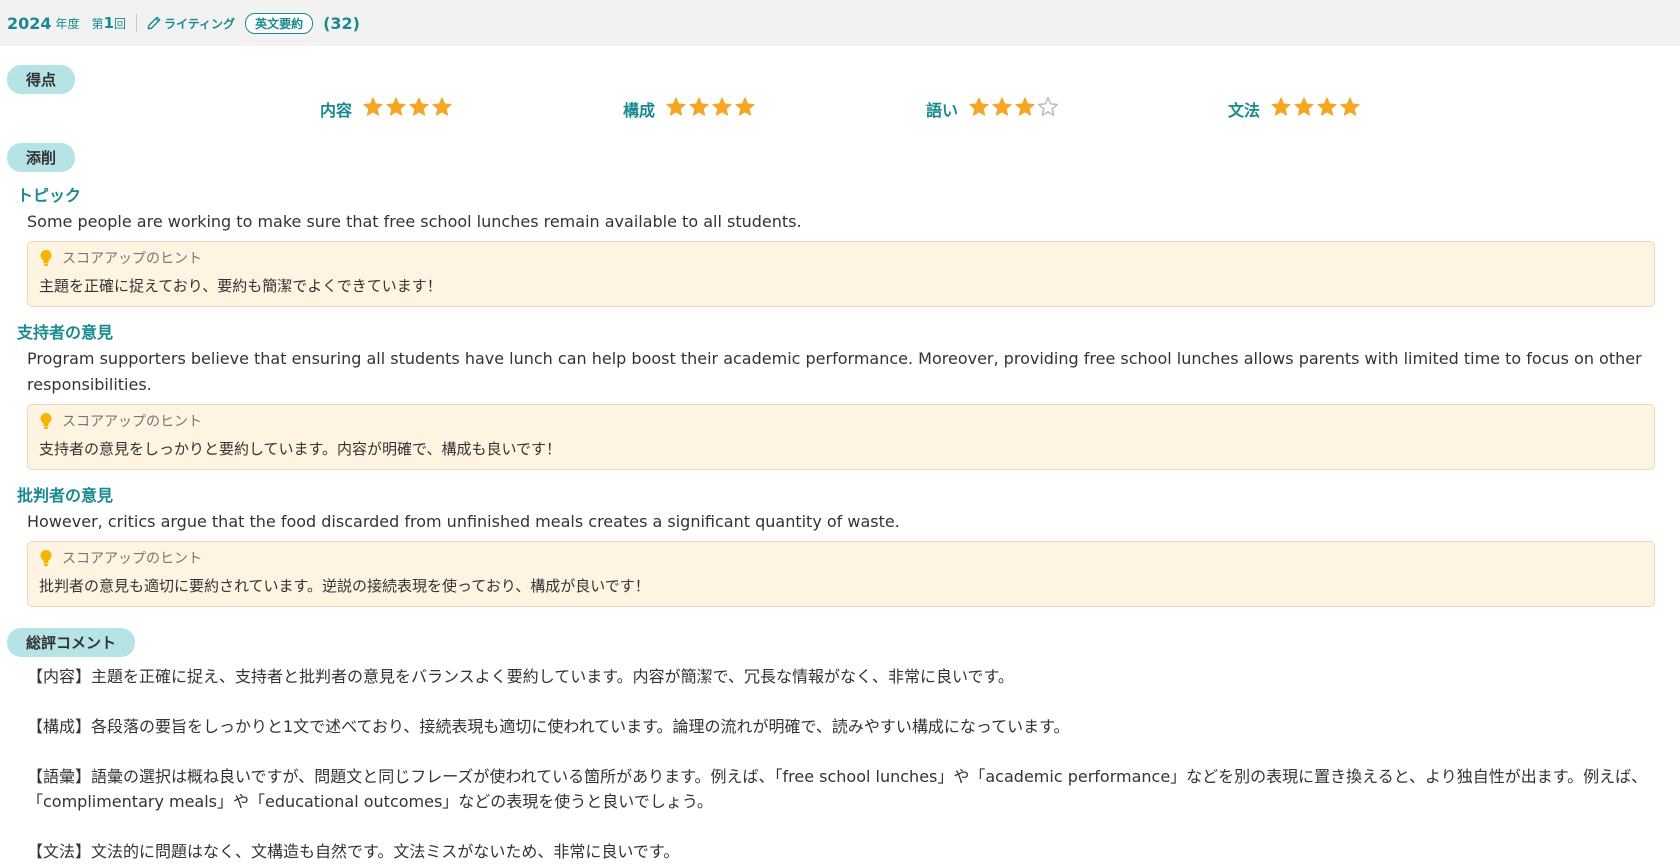 The height and width of the screenshot is (867, 1680). What do you see at coordinates (97, 24) in the screenshot?
I see `round-prefix: 第` at bounding box center [97, 24].